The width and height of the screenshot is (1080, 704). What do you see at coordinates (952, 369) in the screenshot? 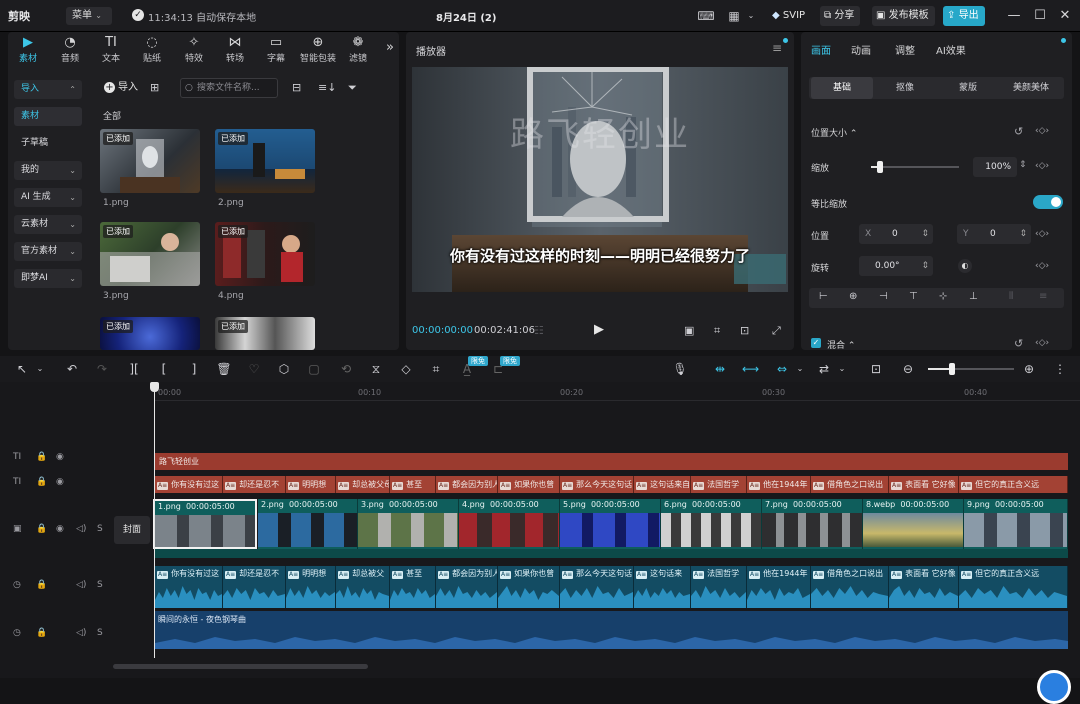
I see `zoom-slider-handle` at bounding box center [952, 369].